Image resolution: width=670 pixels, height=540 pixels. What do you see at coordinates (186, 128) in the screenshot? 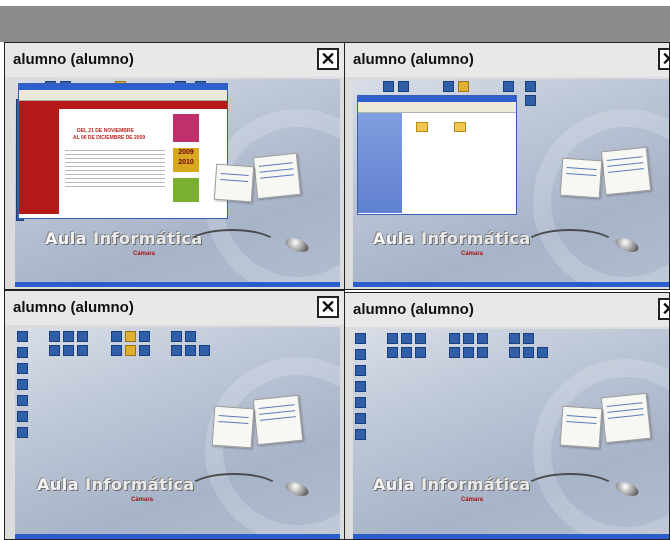
I see `promo-box` at bounding box center [186, 128].